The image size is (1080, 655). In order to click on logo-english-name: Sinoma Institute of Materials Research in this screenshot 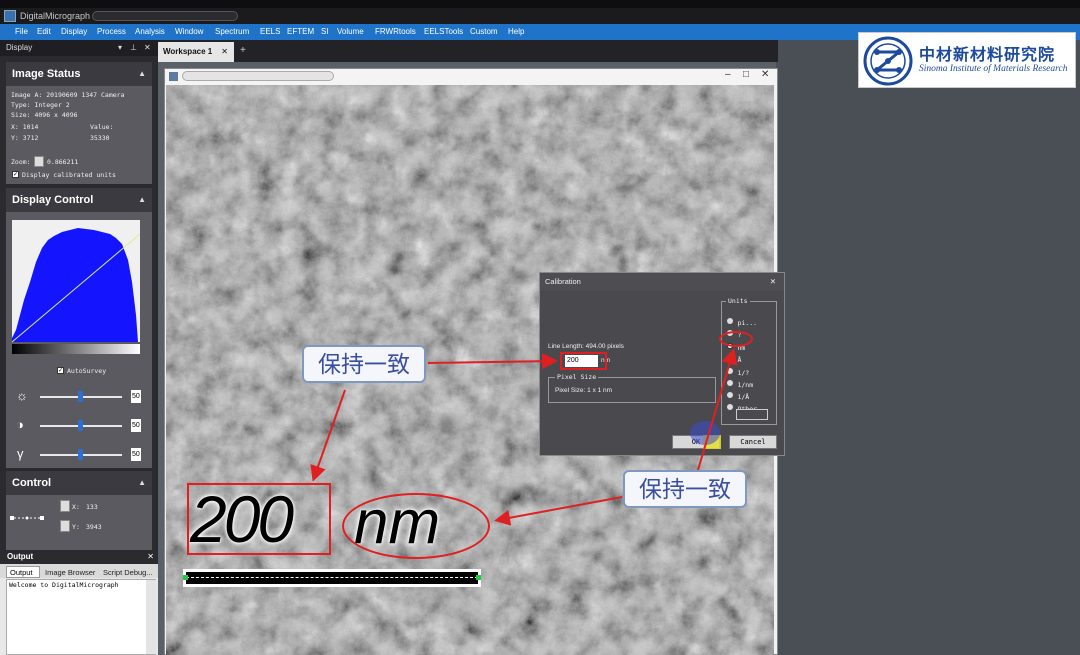, I will do `click(993, 69)`.